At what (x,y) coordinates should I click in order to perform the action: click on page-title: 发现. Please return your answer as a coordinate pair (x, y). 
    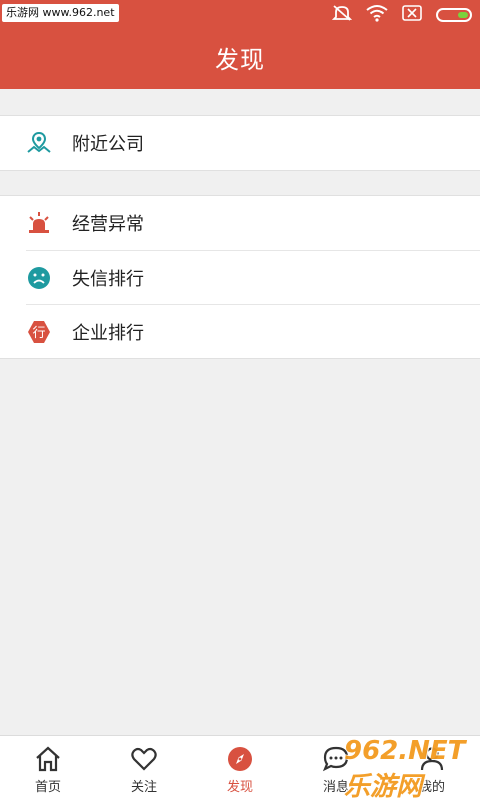
    Looking at the image, I should click on (240, 60).